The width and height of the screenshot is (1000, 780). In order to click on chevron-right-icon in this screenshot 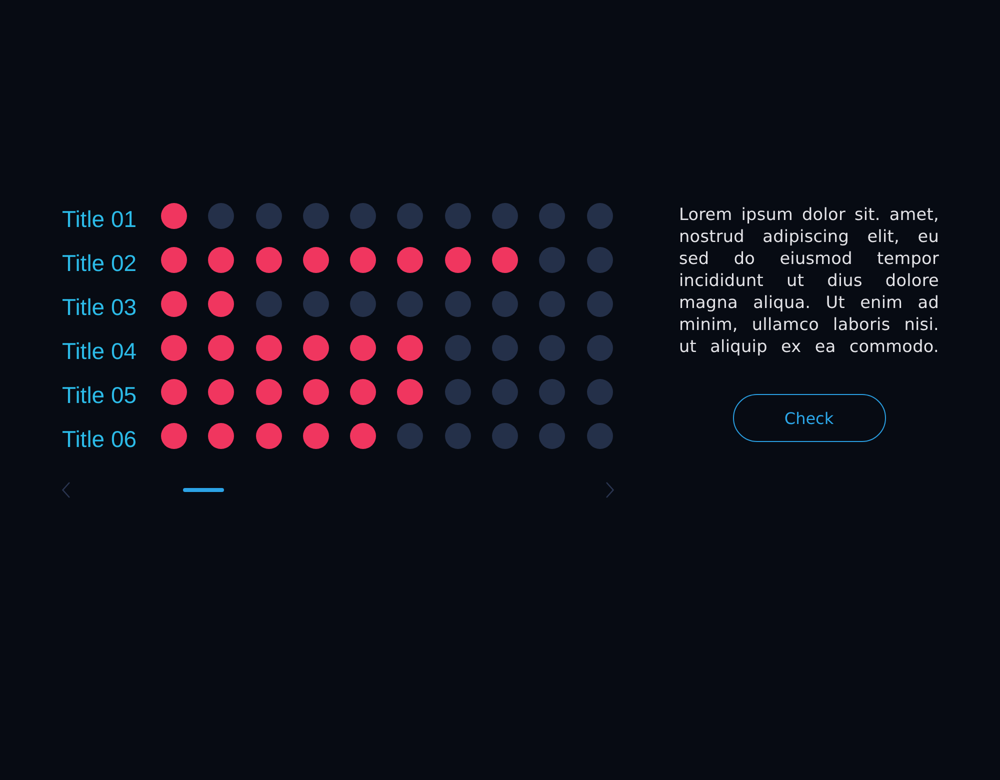, I will do `click(610, 490)`.